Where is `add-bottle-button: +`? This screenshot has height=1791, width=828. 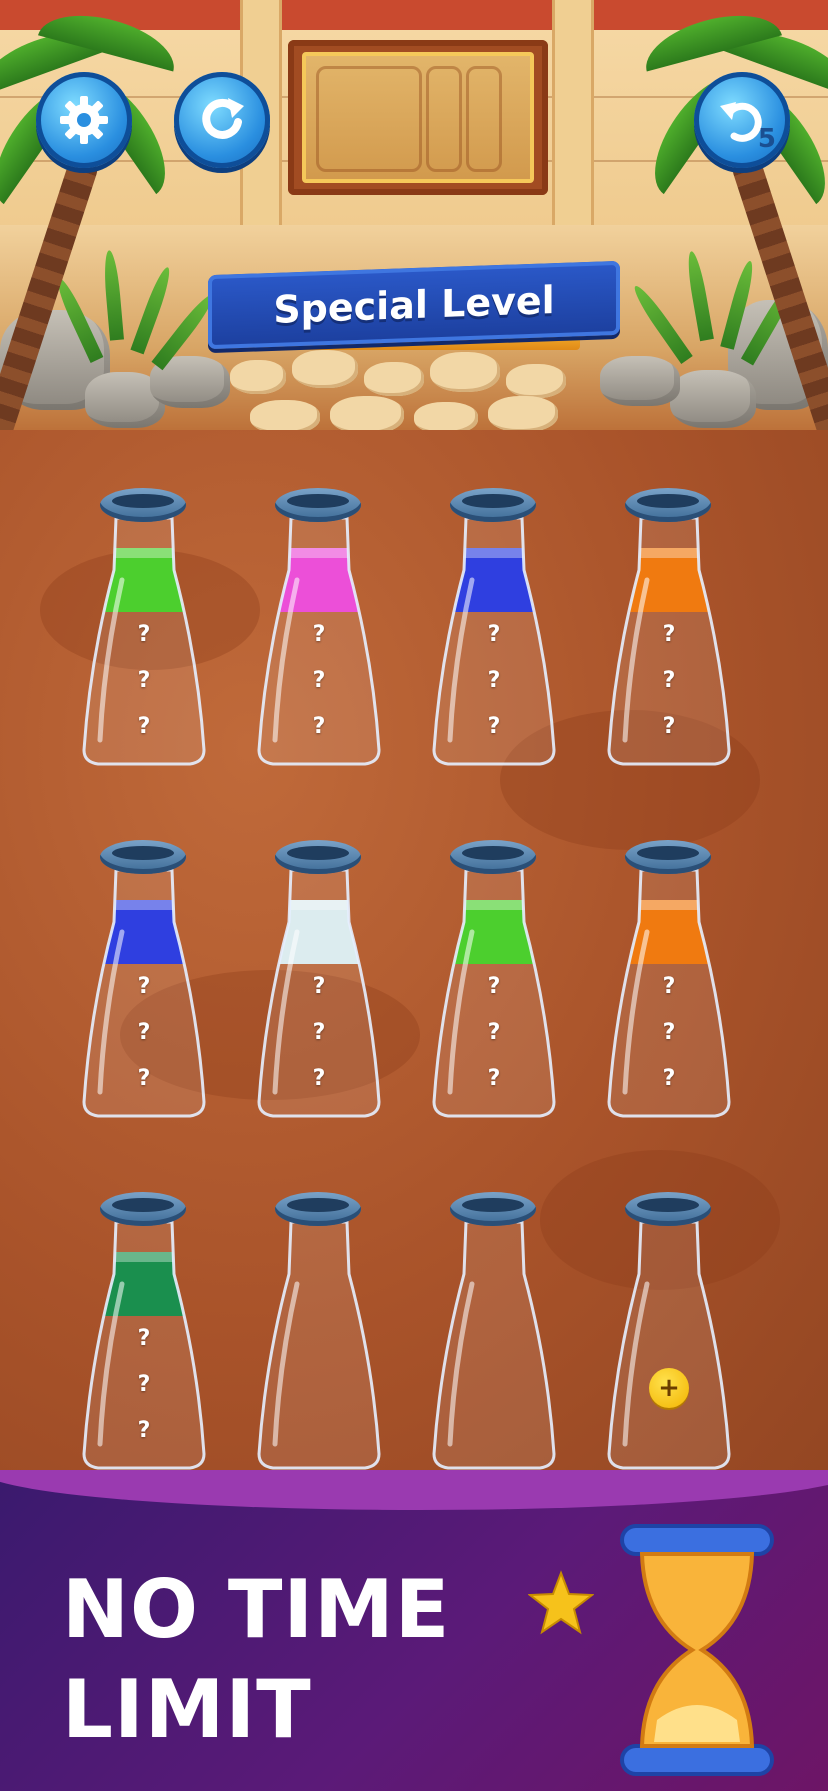
add-bottle-button: + is located at coordinates (669, 1388).